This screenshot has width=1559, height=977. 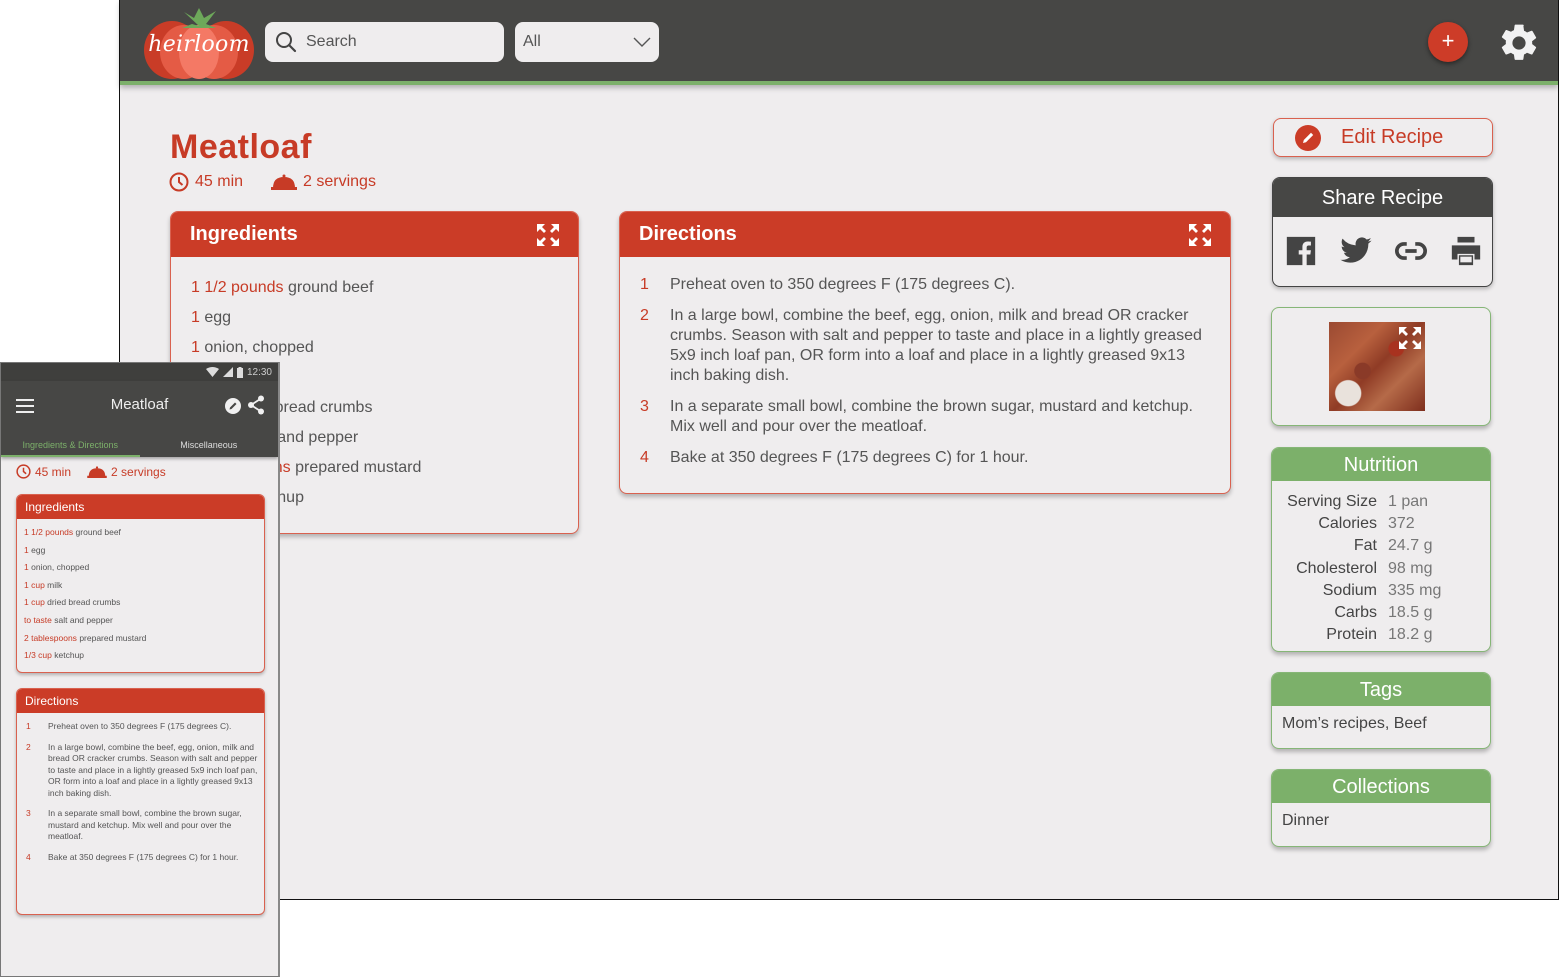 What do you see at coordinates (1381, 719) in the screenshot?
I see `tags-value: Mom’s recipes, Beef` at bounding box center [1381, 719].